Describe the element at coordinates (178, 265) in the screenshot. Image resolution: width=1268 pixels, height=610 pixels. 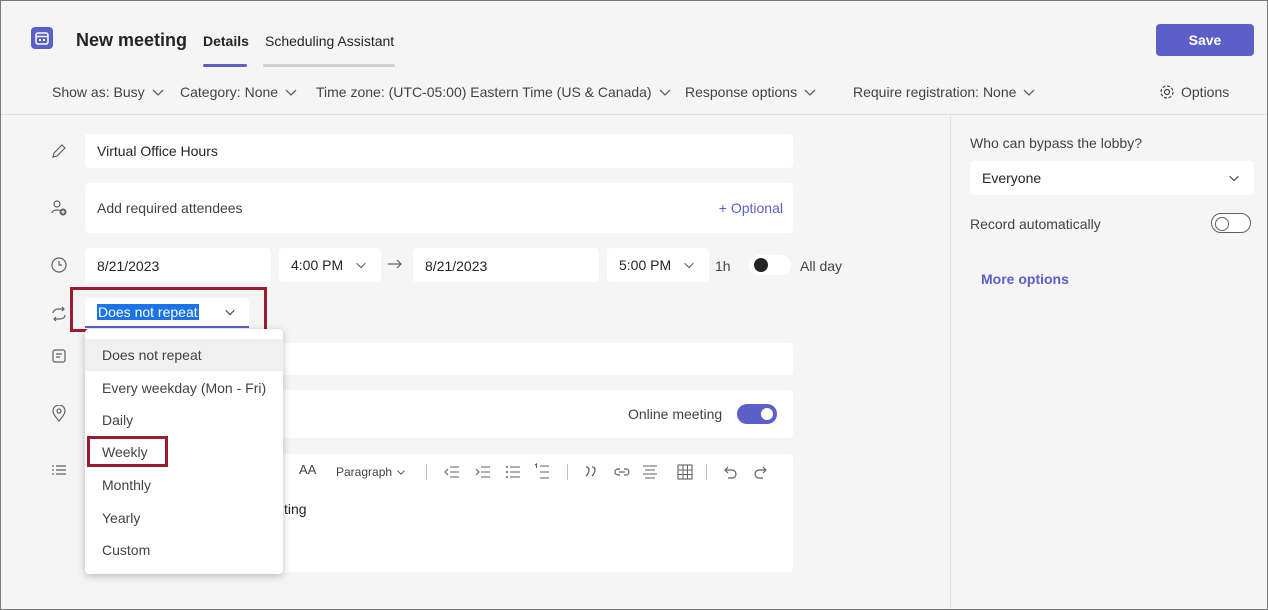
I see `start-date-input: 8/21/2023` at that location.